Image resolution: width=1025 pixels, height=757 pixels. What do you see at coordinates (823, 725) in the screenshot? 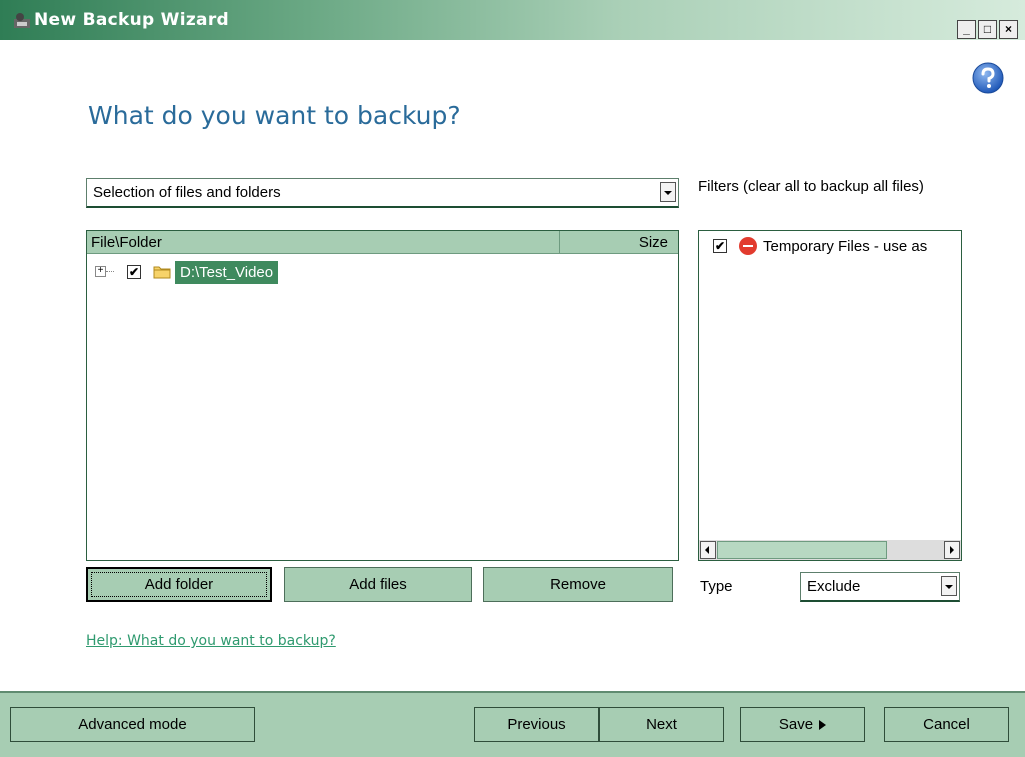
I see `caret-right-icon` at bounding box center [823, 725].